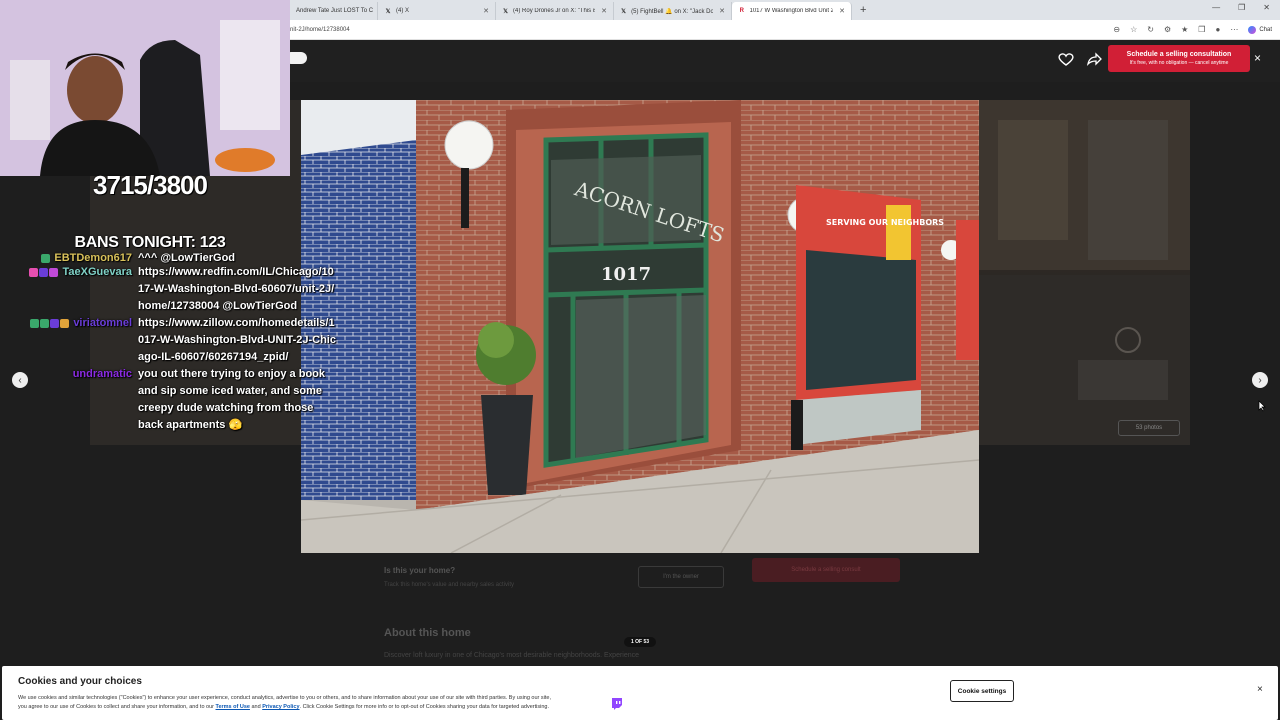  I want to click on extensions-icon: ⚙, so click(1167, 29).